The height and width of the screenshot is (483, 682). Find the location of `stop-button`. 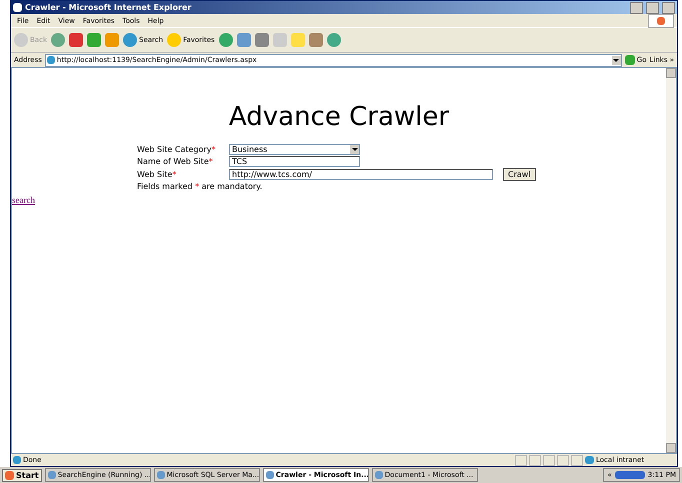

stop-button is located at coordinates (76, 40).